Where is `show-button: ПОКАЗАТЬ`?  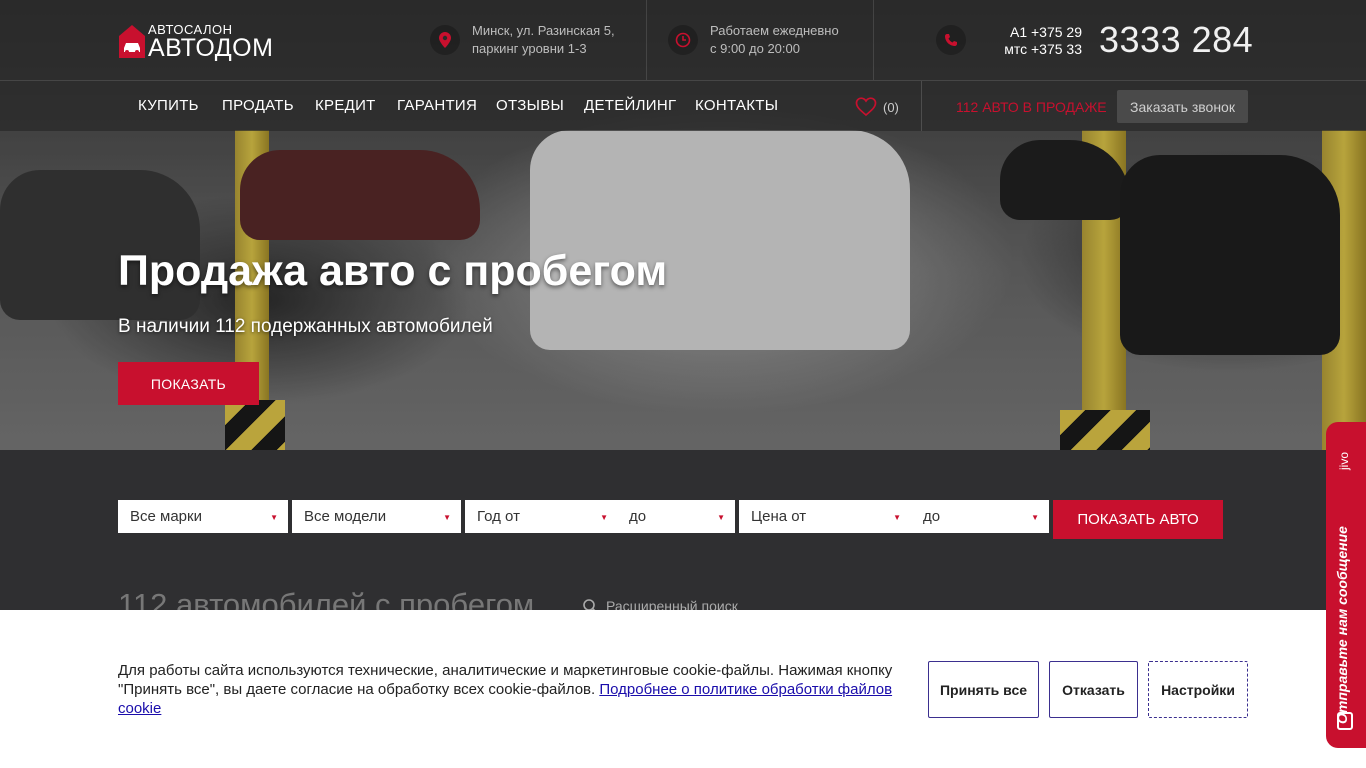
show-button: ПОКАЗАТЬ is located at coordinates (188, 383).